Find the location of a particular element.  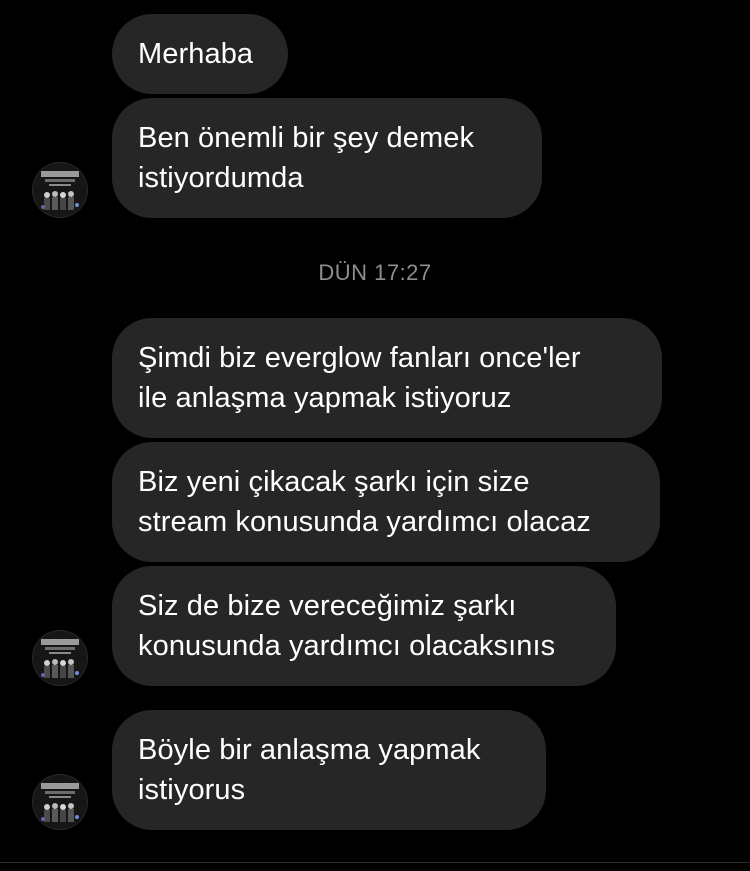

bottom-divider is located at coordinates (375, 862).